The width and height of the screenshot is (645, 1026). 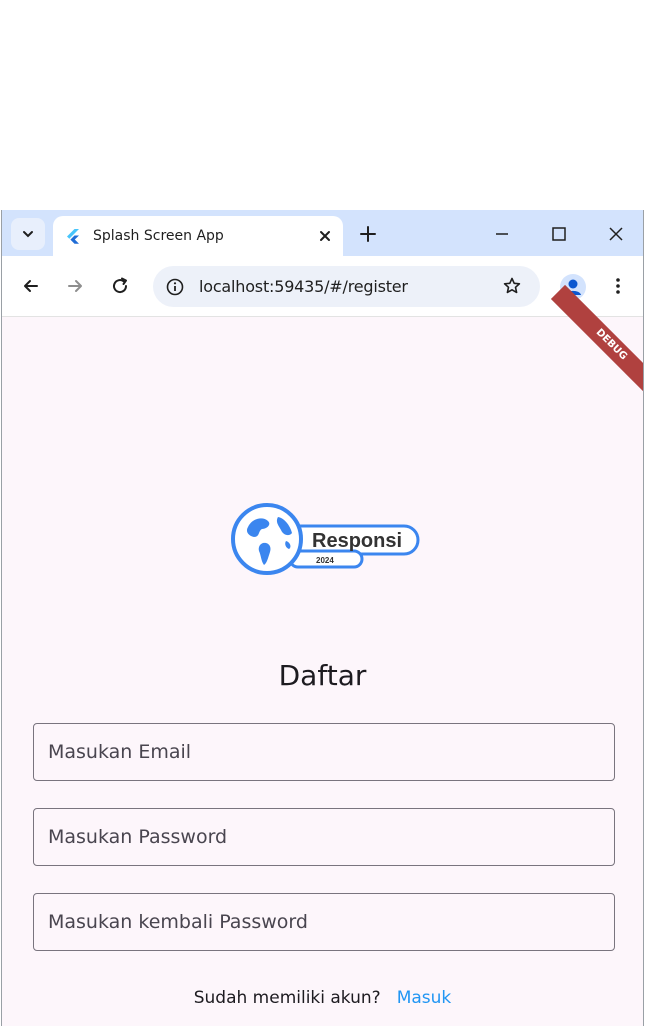 What do you see at coordinates (158, 236) in the screenshot?
I see `tab-title: Splash Screen App` at bounding box center [158, 236].